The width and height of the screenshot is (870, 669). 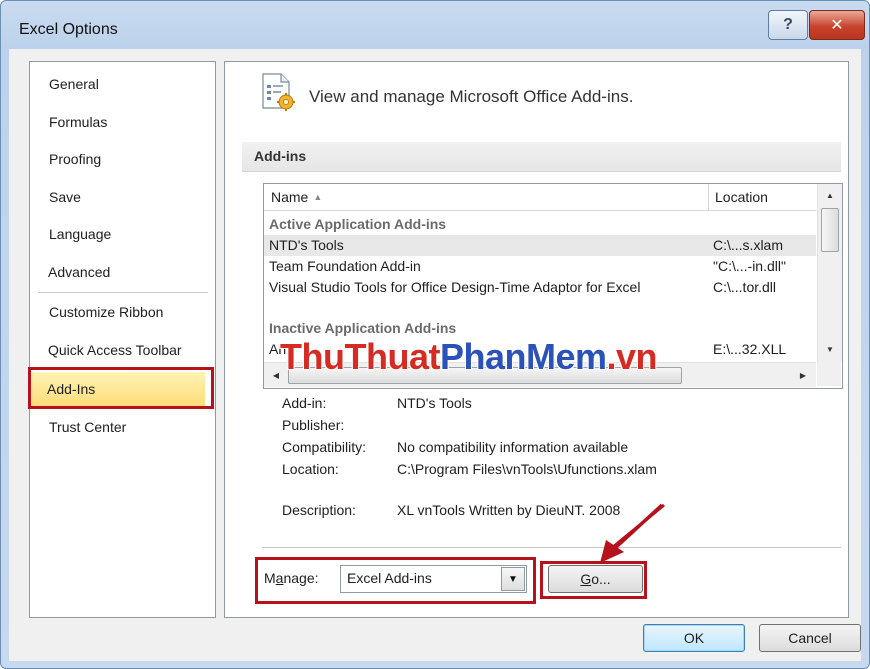 I want to click on close-button: ✕, so click(x=837, y=25).